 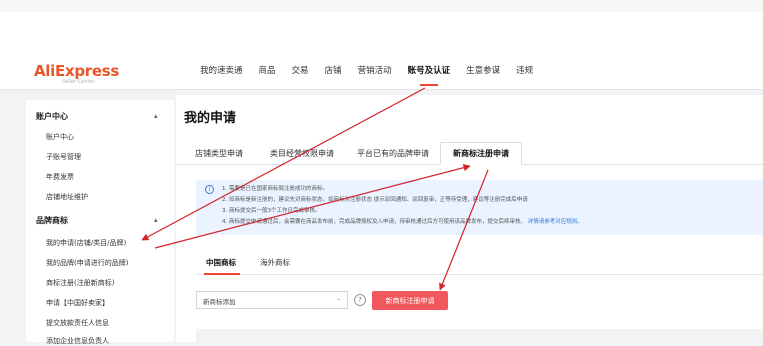 What do you see at coordinates (333, 72) in the screenshot?
I see `nav-store: 店铺` at bounding box center [333, 72].